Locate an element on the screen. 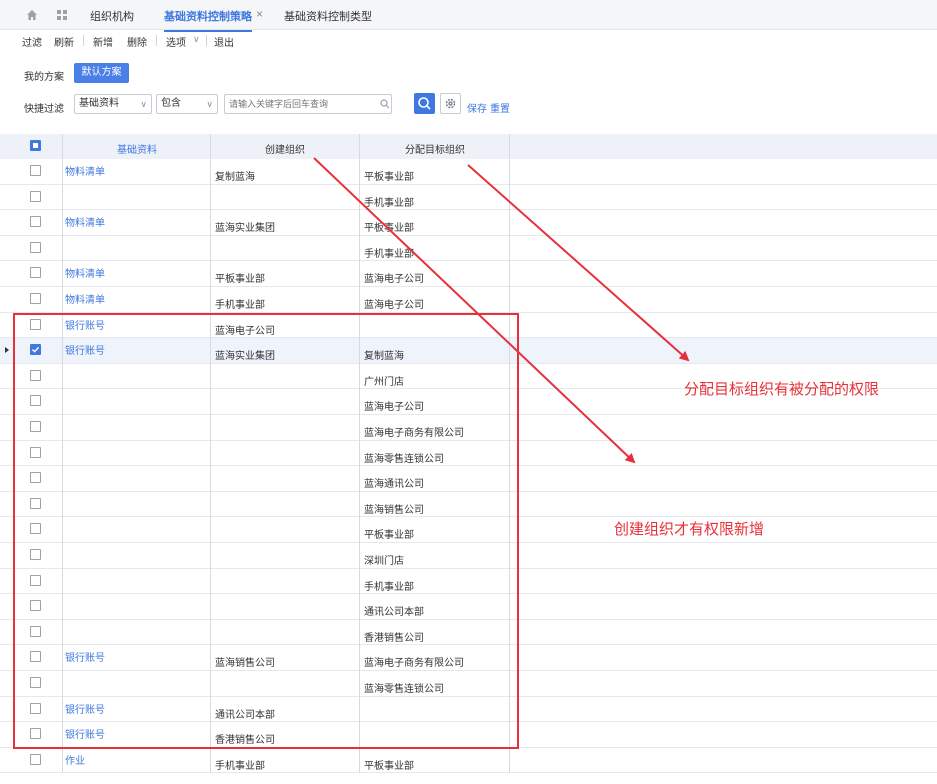 The image size is (937, 784). arrow-from-target-org is located at coordinates (578, 263).